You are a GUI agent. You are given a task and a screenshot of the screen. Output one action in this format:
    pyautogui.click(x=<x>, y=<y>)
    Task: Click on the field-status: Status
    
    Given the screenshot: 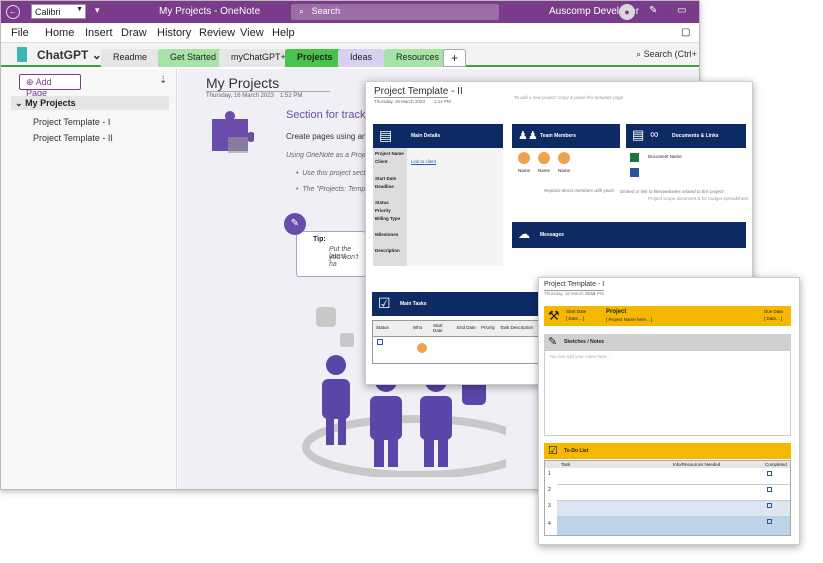 What is the action you would take?
    pyautogui.click(x=382, y=202)
    